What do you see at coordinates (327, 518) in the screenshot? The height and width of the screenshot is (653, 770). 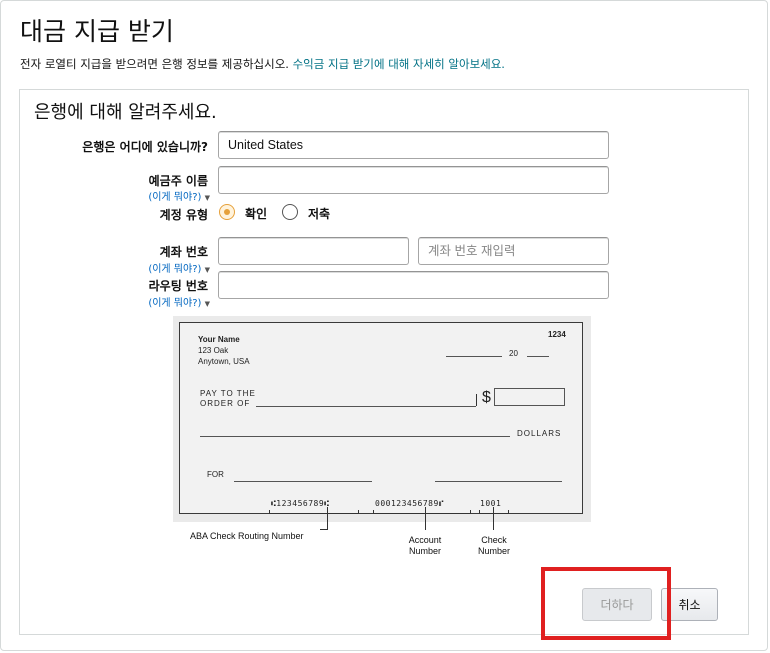 I see `routing-leader-vertical` at bounding box center [327, 518].